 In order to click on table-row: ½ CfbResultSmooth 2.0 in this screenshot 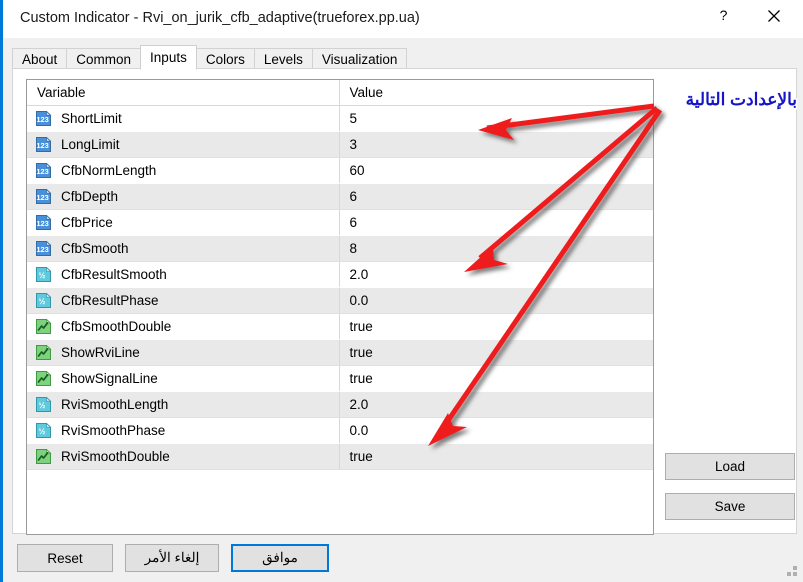, I will do `click(340, 274)`.